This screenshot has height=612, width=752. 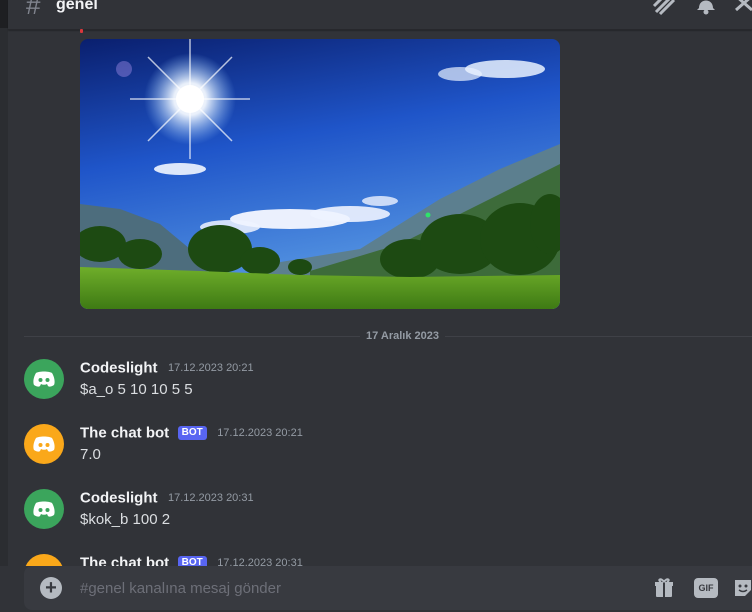 I want to click on unread-marker, so click(x=81, y=31).